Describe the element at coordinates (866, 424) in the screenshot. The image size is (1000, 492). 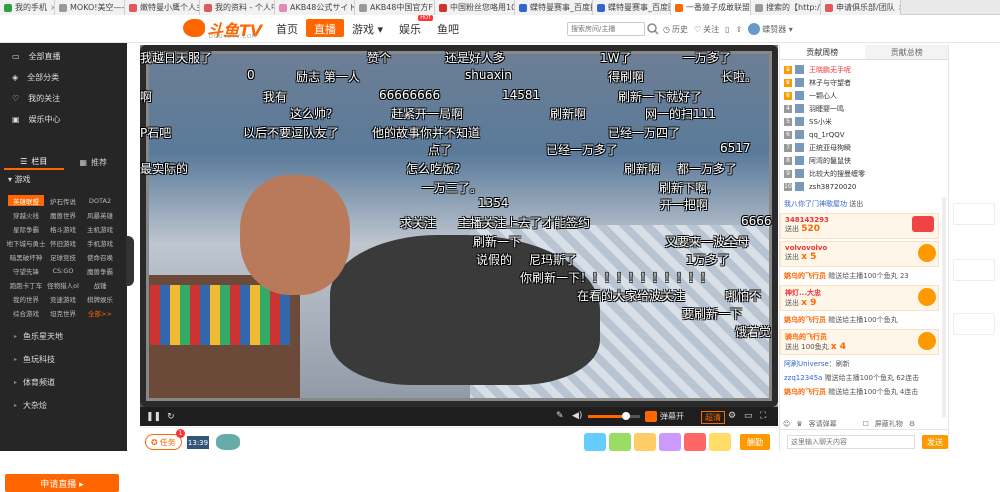
I see `block-gifts-checkbox: ☐` at that location.